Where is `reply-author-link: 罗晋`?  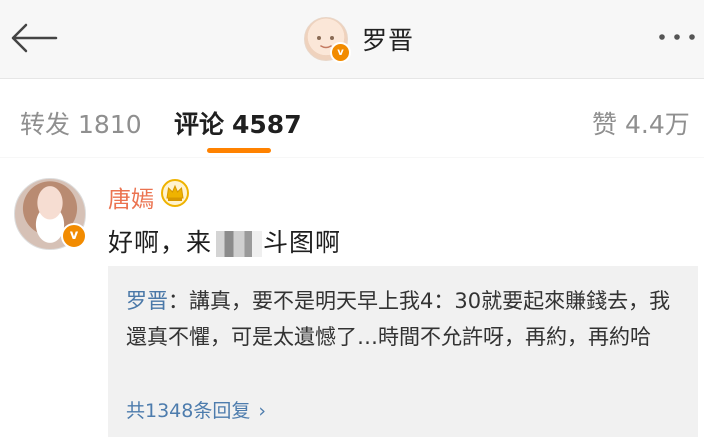 reply-author-link: 罗晋 is located at coordinates (147, 301).